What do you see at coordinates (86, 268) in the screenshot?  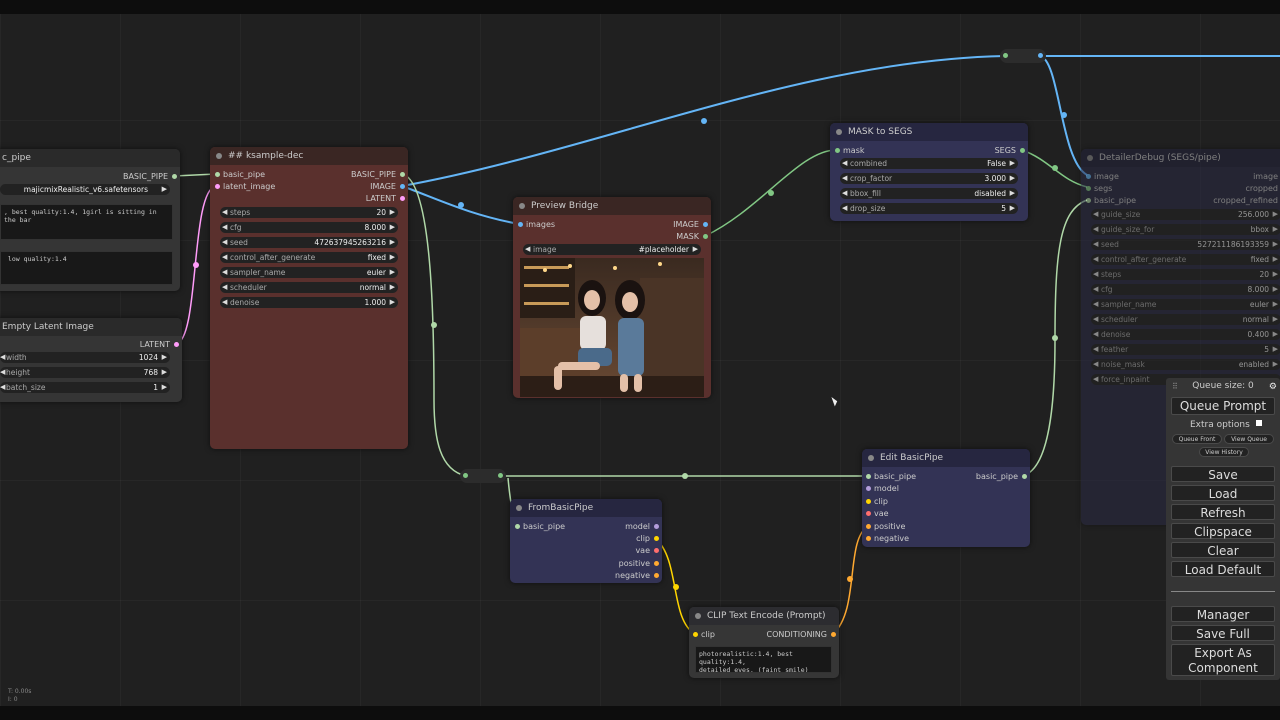 I see `negative-prompt-textbox: low quality:1.4` at bounding box center [86, 268].